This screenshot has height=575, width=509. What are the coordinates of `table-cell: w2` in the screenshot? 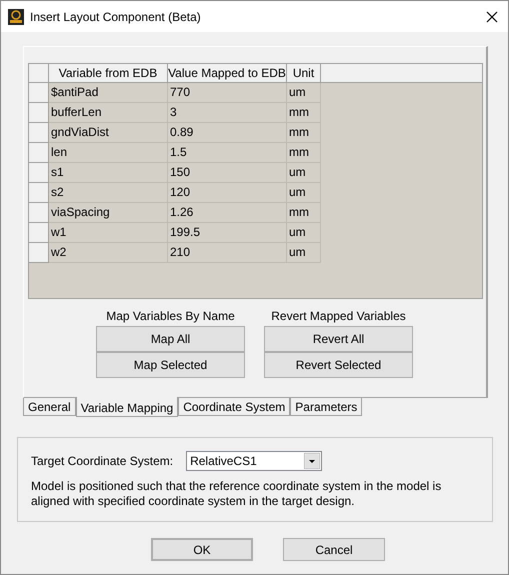 It's located at (108, 253).